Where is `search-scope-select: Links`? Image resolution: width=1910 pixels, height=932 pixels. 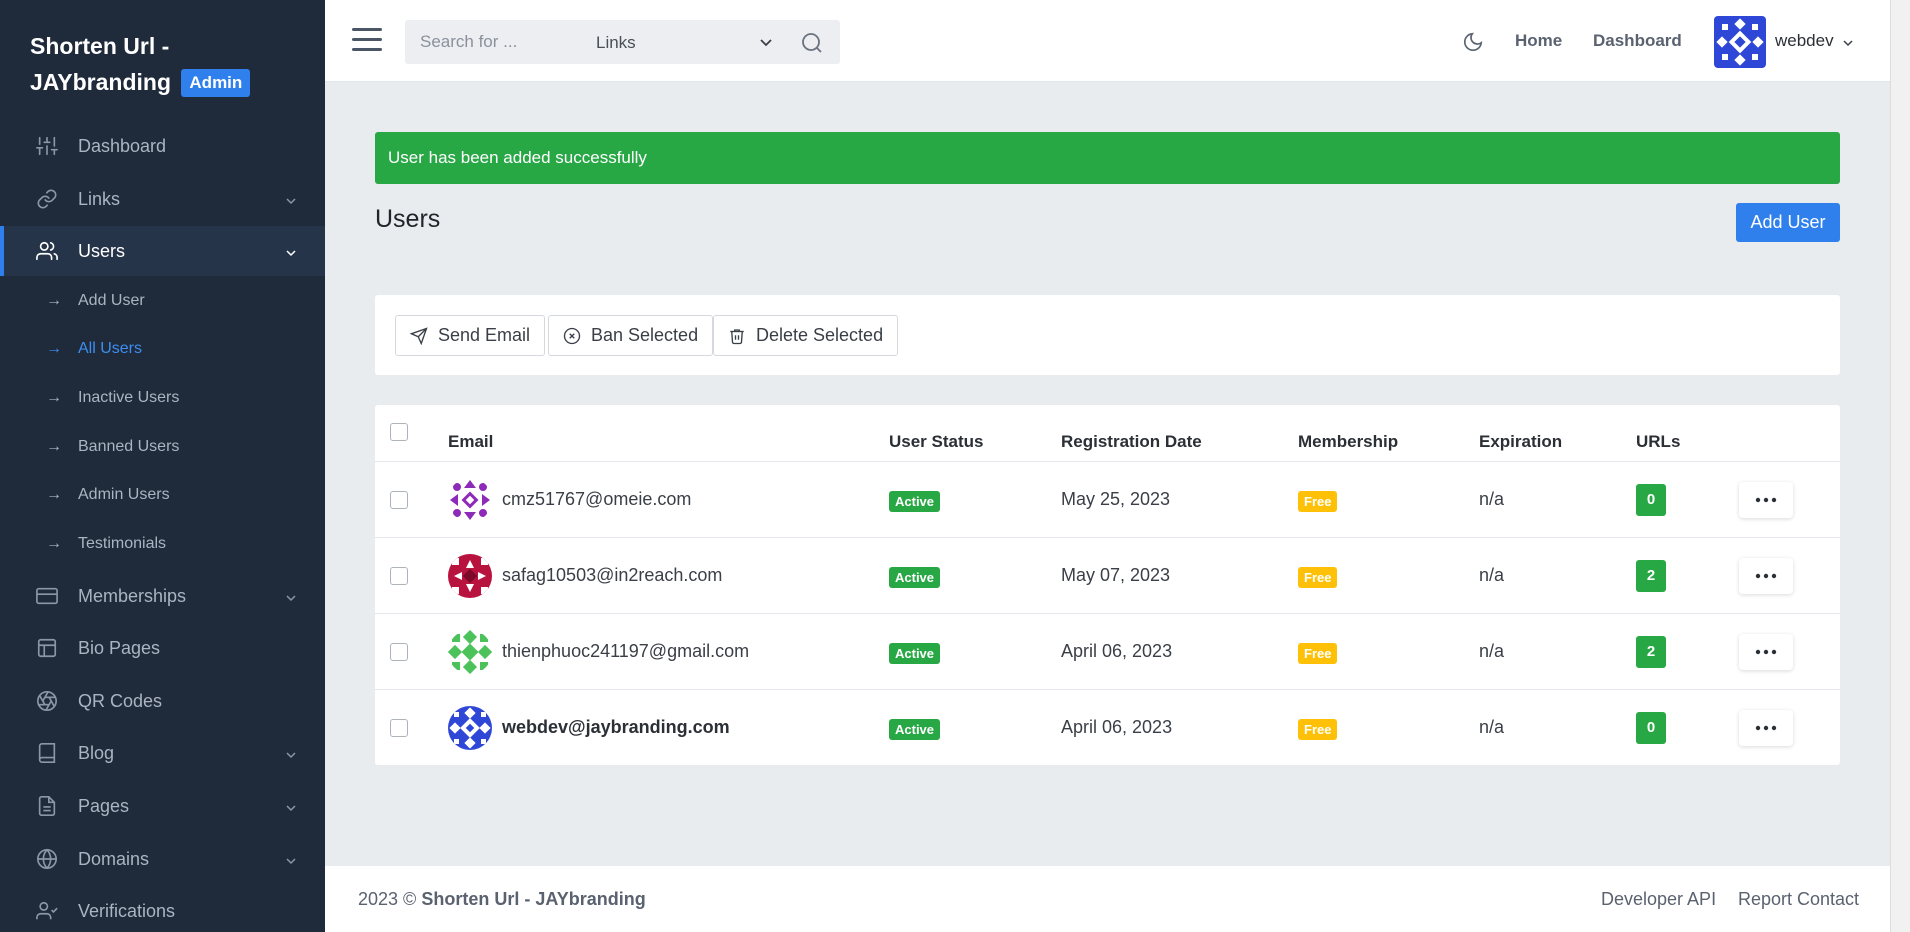
search-scope-select: Links is located at coordinates (616, 43).